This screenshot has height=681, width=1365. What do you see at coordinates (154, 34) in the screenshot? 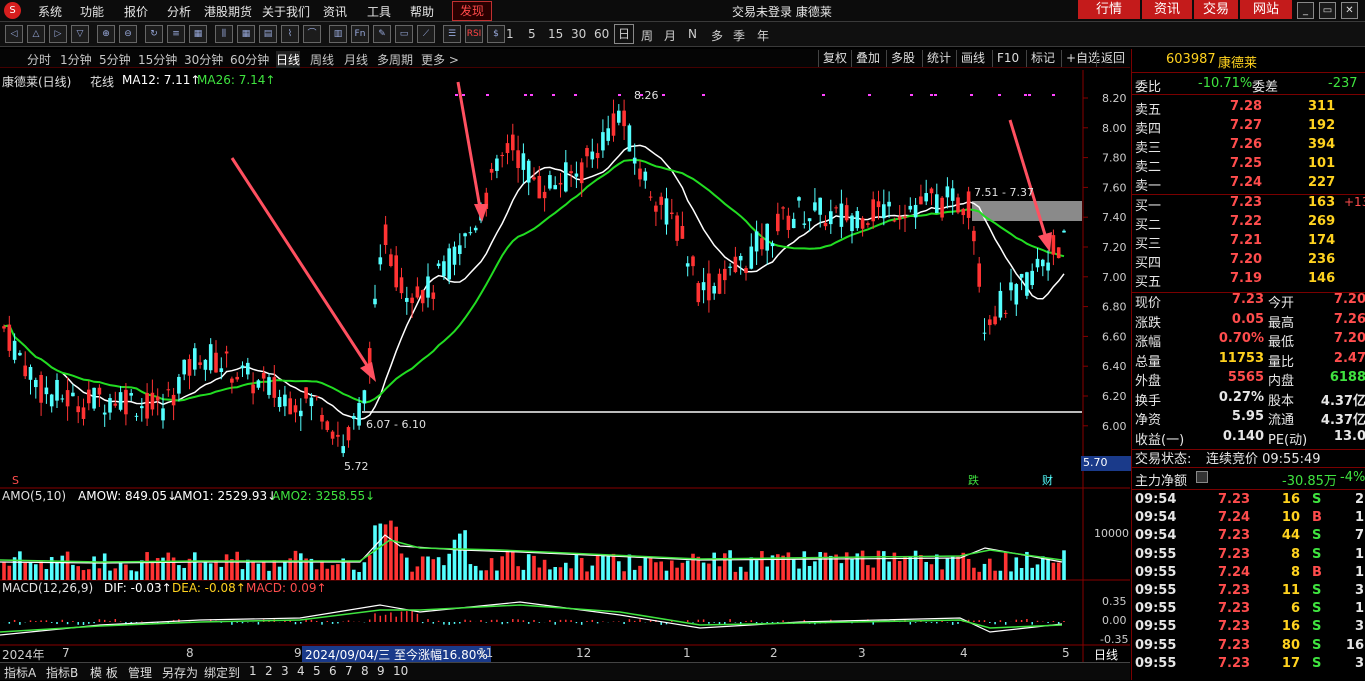
I see `refresh-icon: ↻` at bounding box center [154, 34].